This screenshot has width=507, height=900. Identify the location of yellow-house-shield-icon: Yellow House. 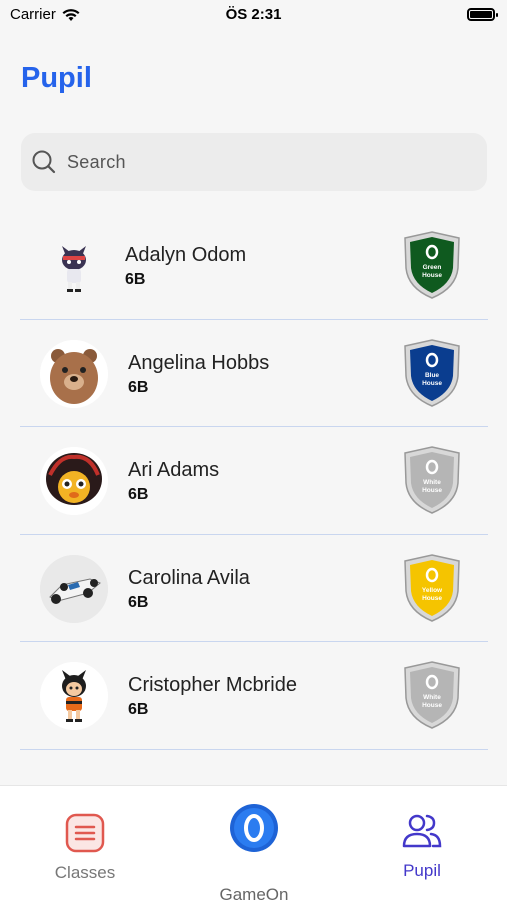
(432, 588).